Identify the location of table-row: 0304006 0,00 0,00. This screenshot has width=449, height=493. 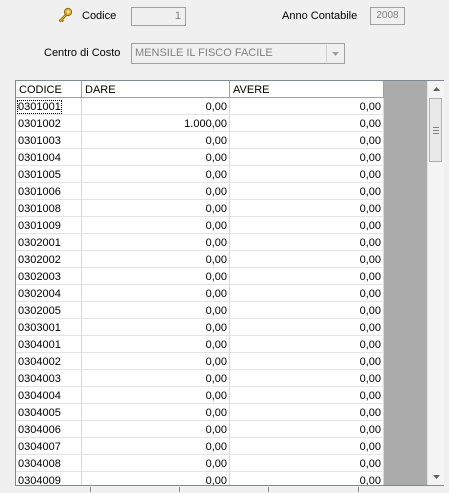
(200, 429).